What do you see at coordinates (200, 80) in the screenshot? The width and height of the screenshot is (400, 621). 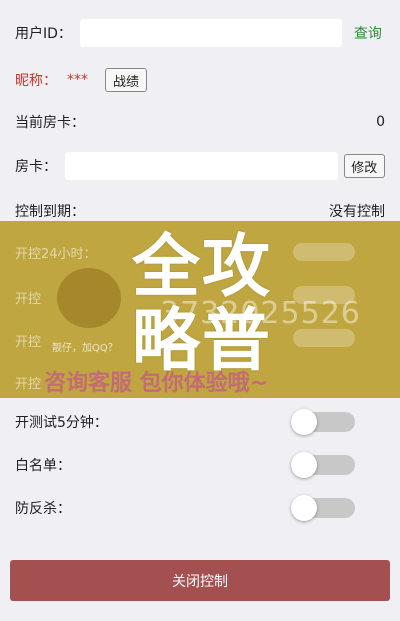 I see `nickname-row: 昵称： *** 战绩` at bounding box center [200, 80].